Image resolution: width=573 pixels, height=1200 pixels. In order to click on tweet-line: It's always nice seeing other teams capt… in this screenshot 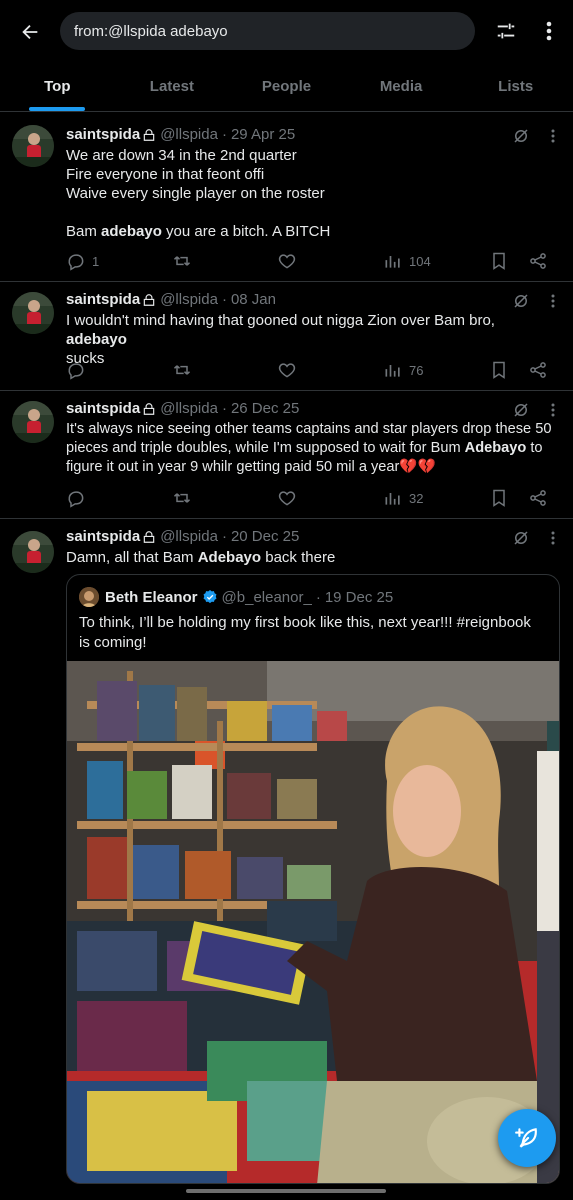, I will do `click(309, 429)`.